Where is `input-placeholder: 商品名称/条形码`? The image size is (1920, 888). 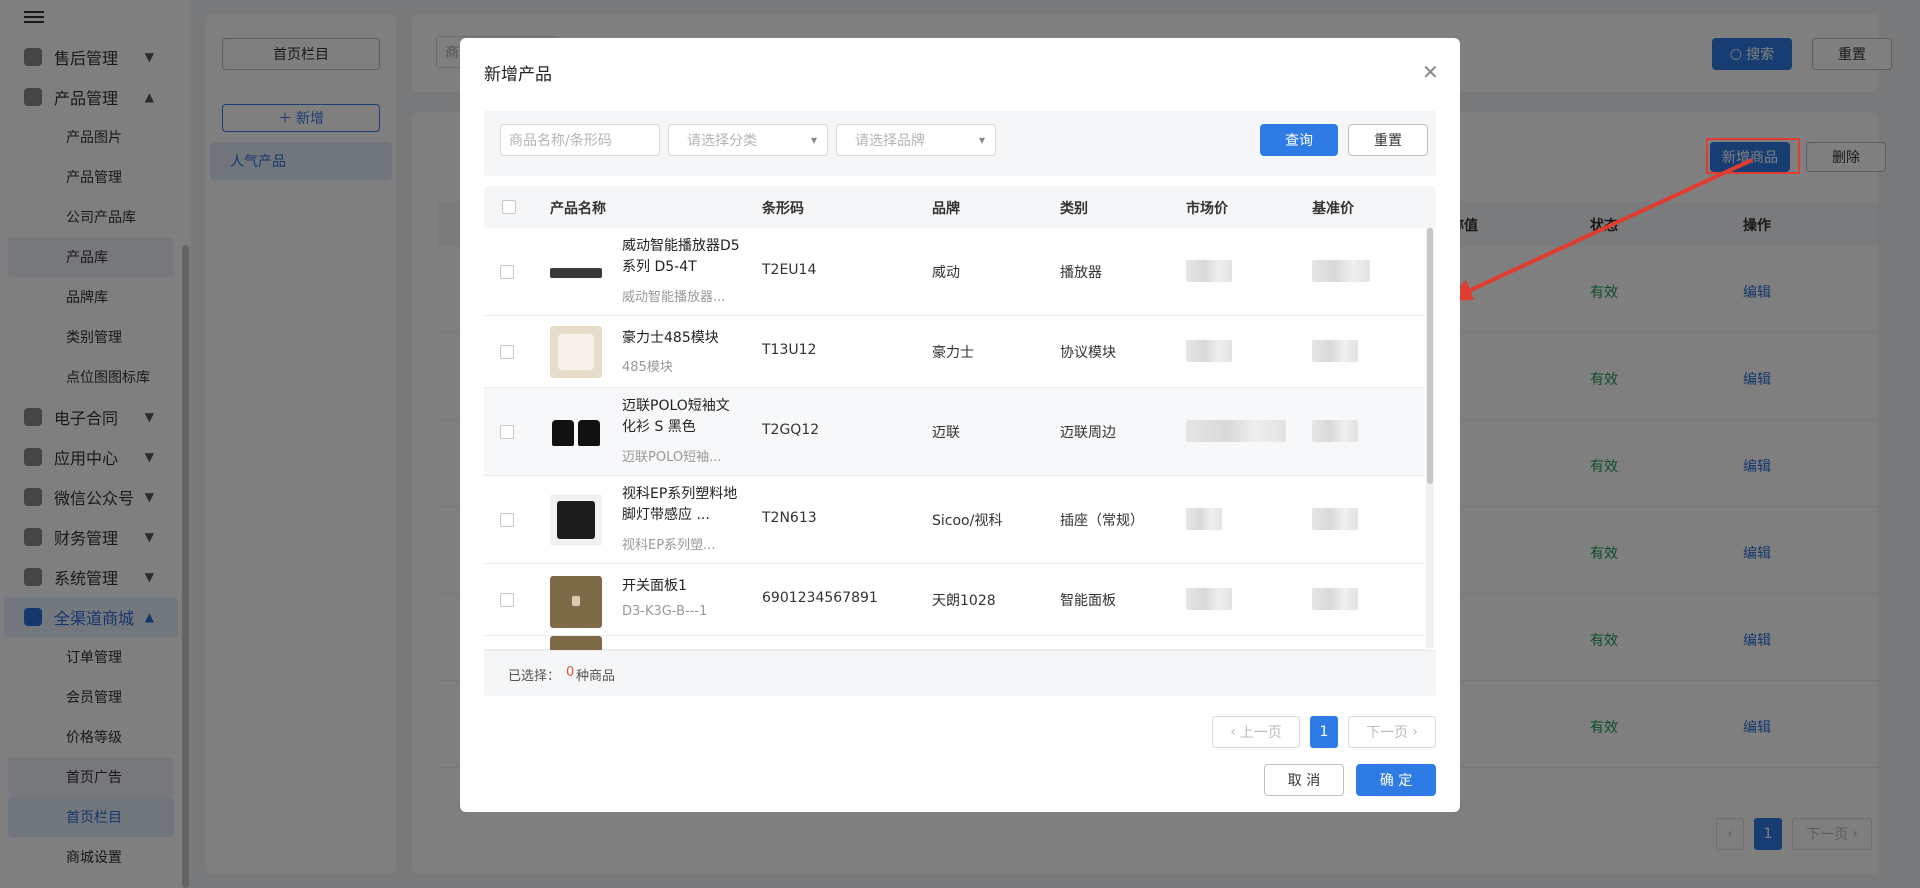 input-placeholder: 商品名称/条形码 is located at coordinates (560, 141).